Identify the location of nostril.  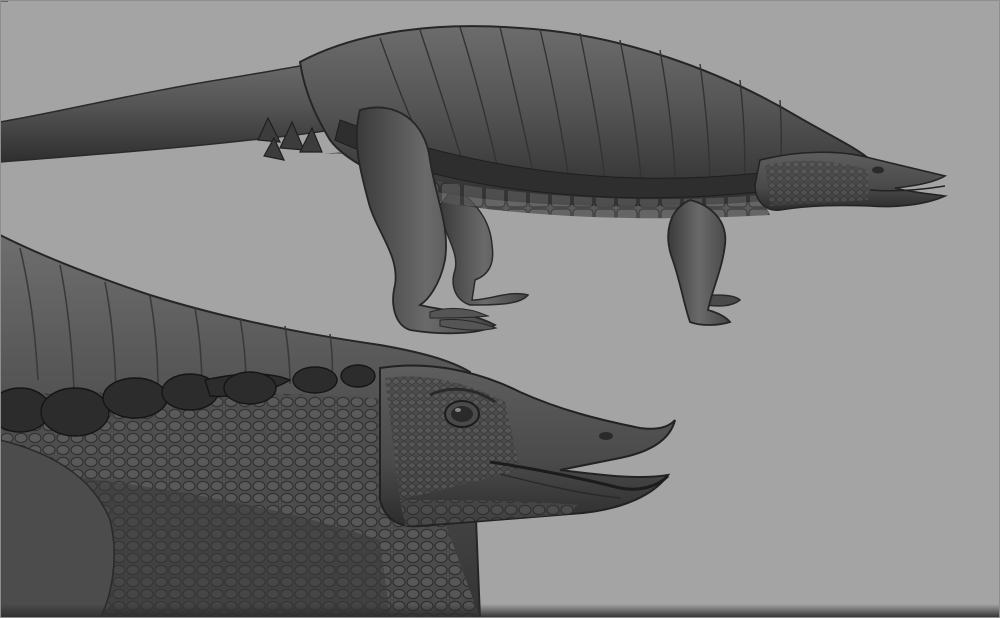
(606, 436).